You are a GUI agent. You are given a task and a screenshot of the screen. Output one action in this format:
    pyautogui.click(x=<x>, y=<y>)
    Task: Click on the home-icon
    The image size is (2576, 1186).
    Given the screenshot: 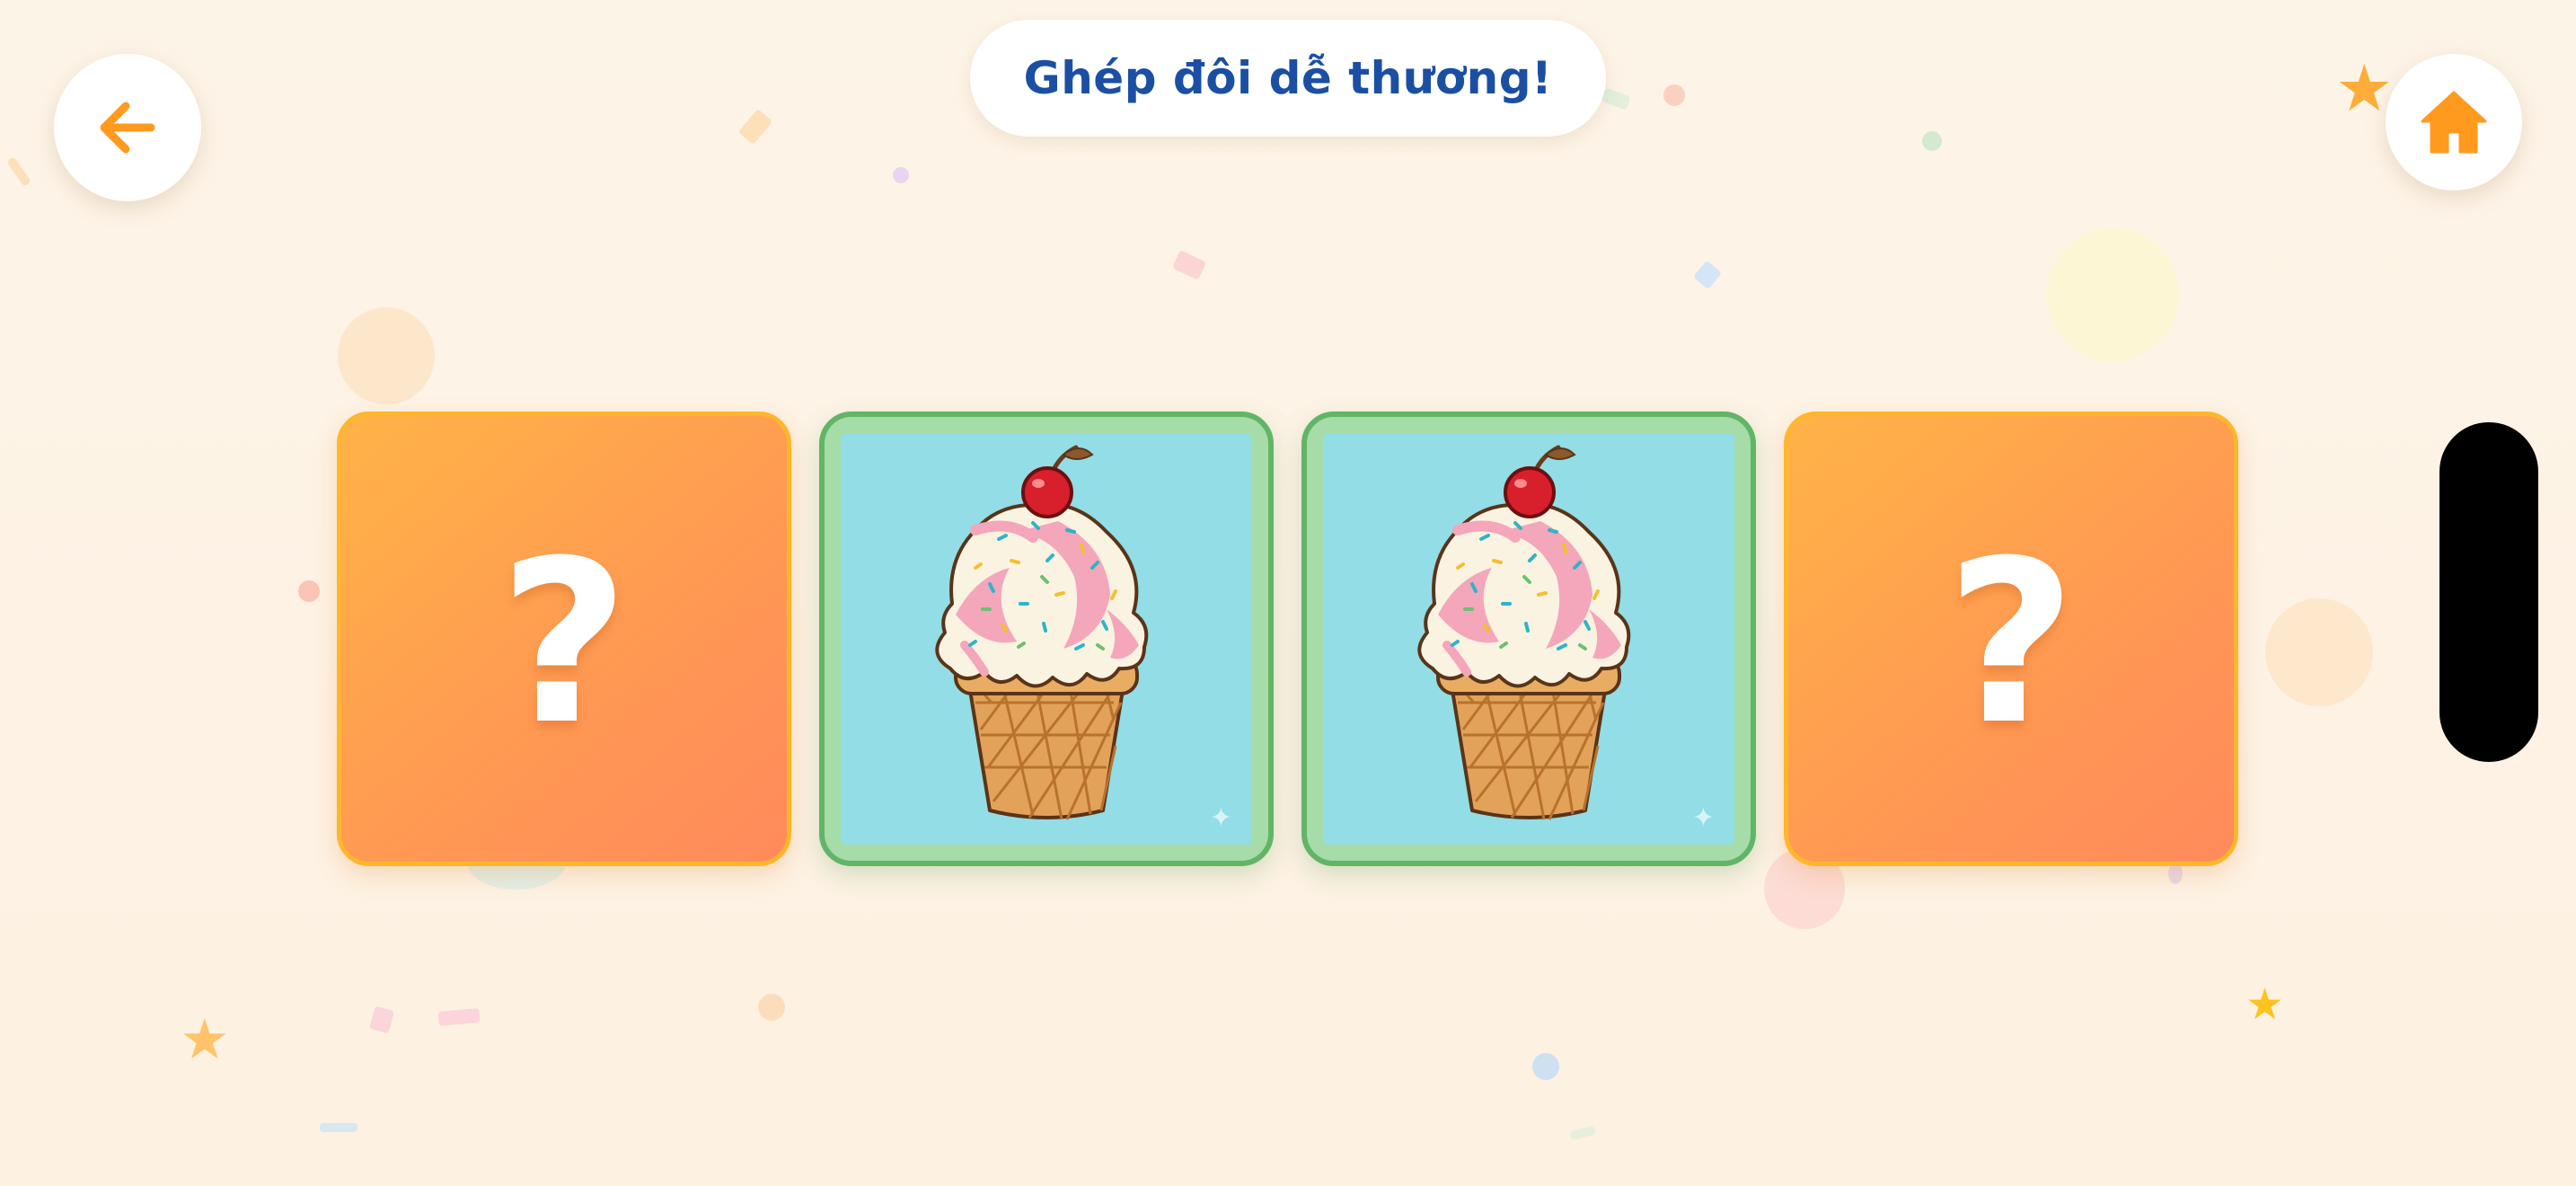 What is the action you would take?
    pyautogui.click(x=2454, y=122)
    